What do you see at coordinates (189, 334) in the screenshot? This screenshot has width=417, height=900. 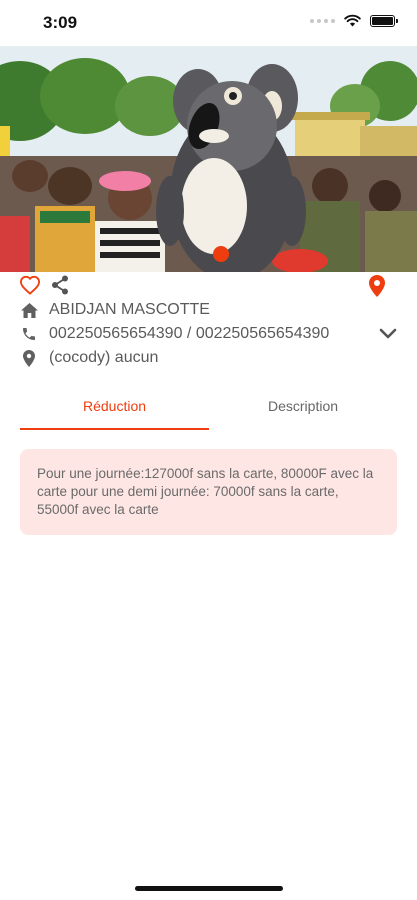 I see `listing-phone: 002250565654390 / 002250565654390` at bounding box center [189, 334].